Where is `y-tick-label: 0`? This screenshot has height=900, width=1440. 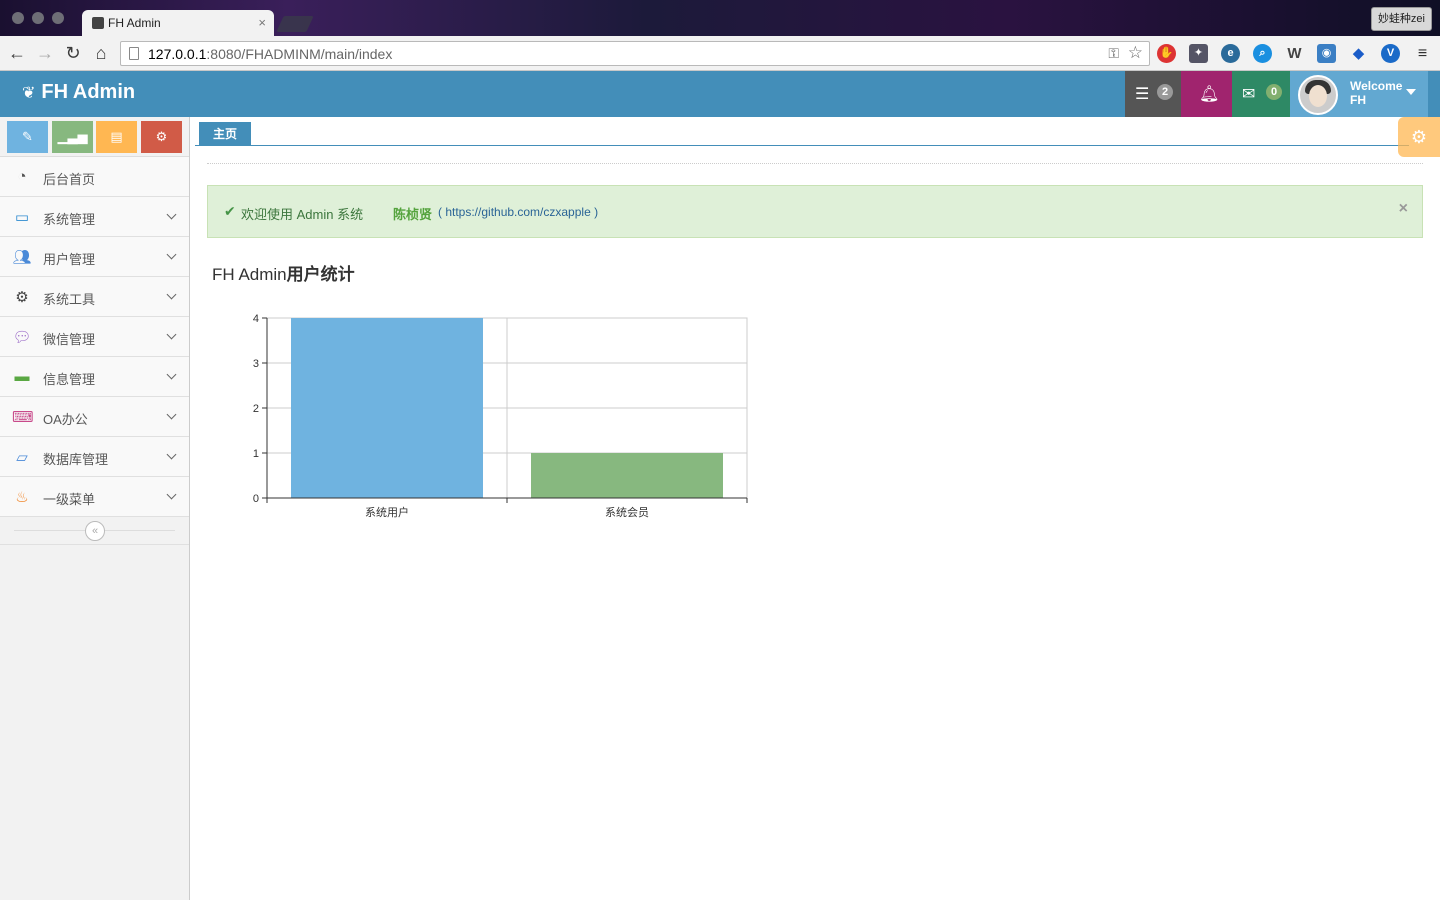
y-tick-label: 0 is located at coordinates (256, 499).